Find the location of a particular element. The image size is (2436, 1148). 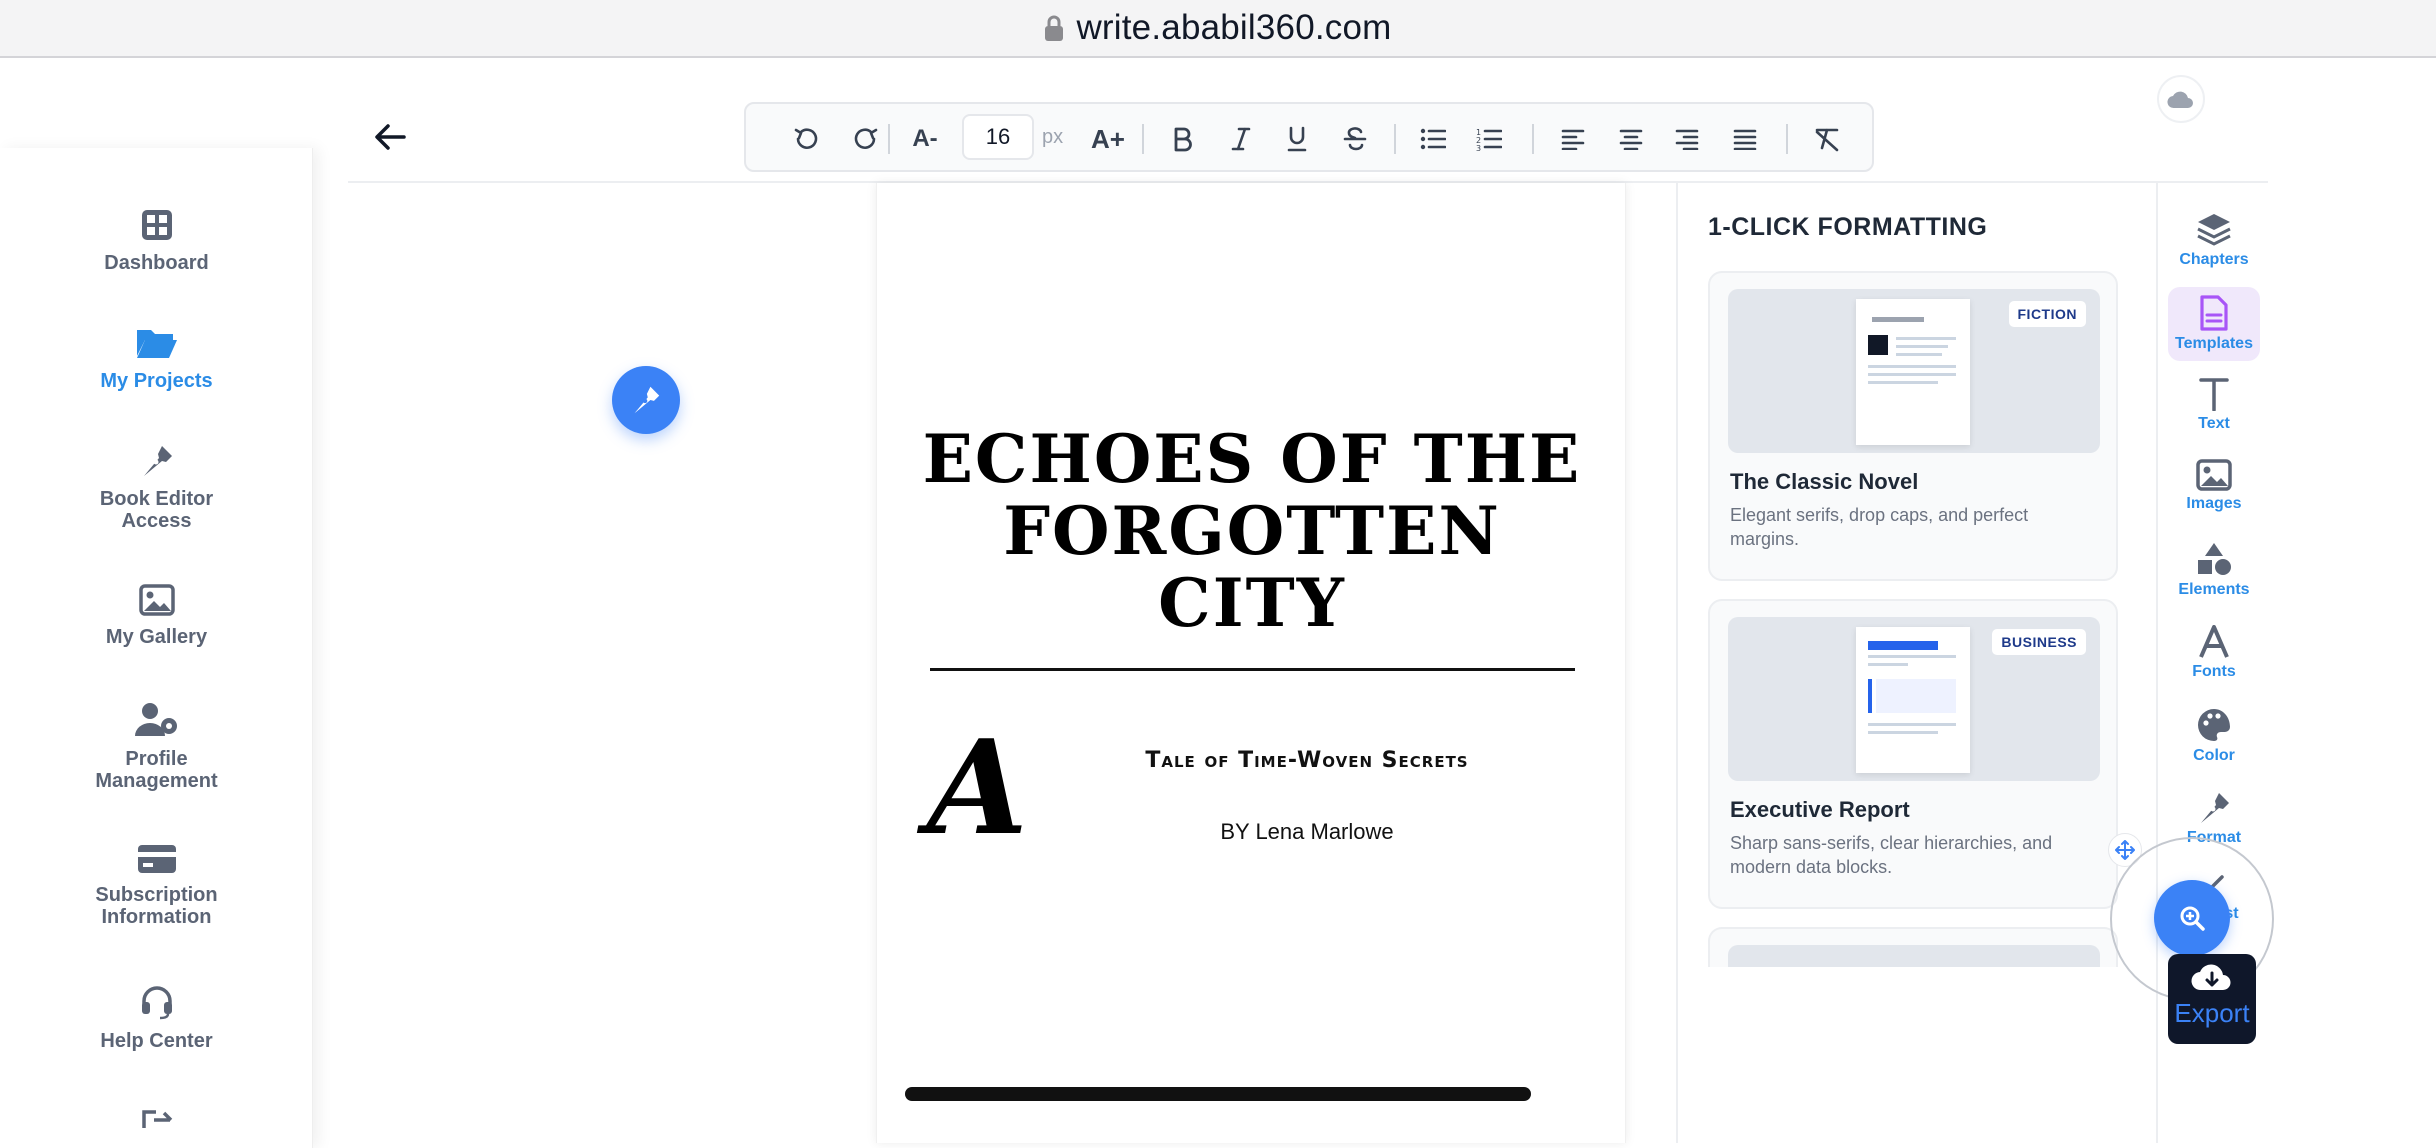

svg-text: 3 is located at coordinates (1478, 147).